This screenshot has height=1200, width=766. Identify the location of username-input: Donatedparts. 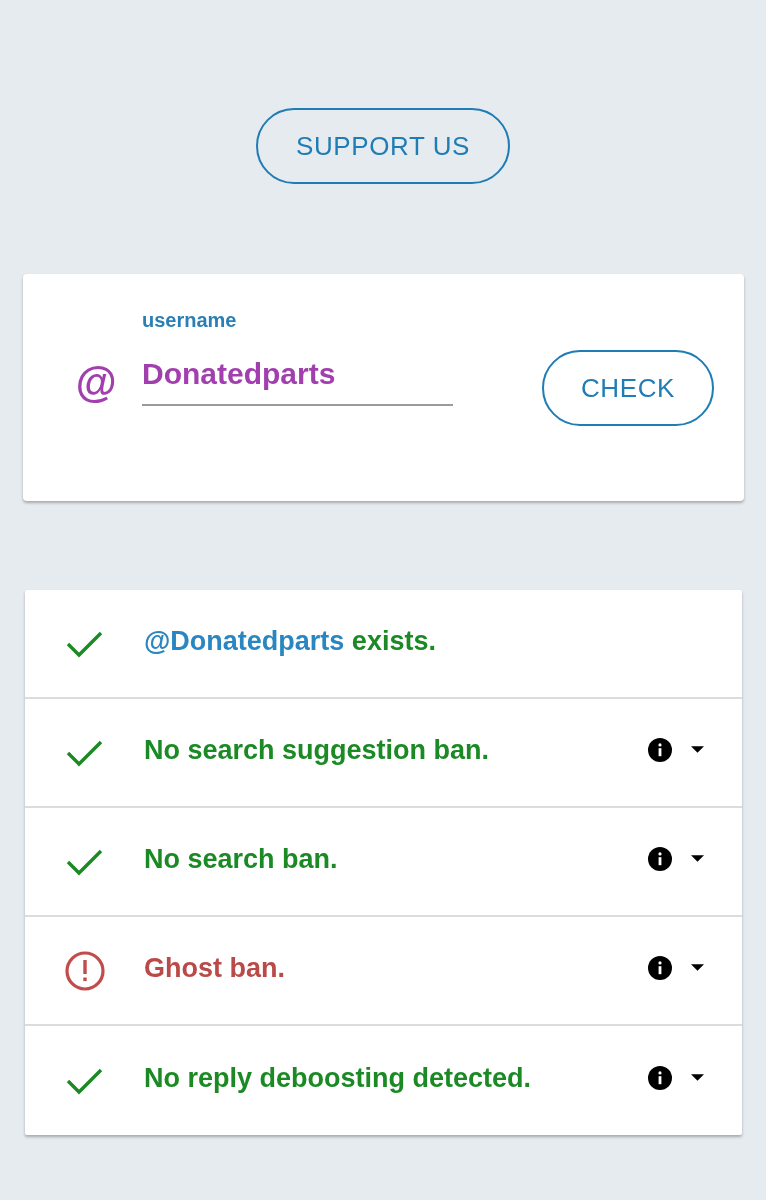
(297, 381).